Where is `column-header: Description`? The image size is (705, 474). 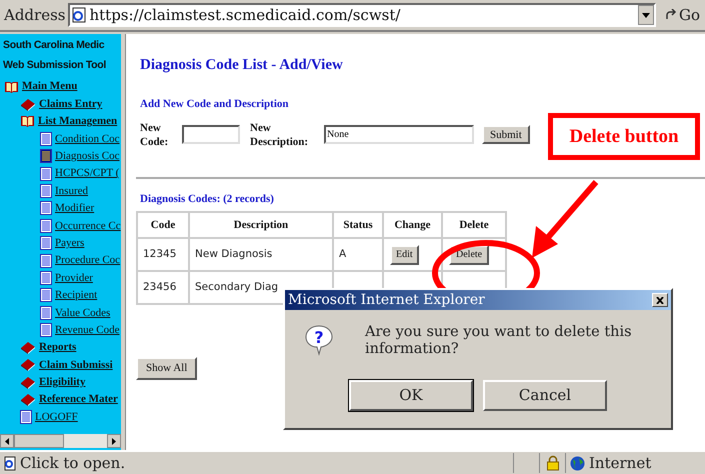 column-header: Description is located at coordinates (261, 225).